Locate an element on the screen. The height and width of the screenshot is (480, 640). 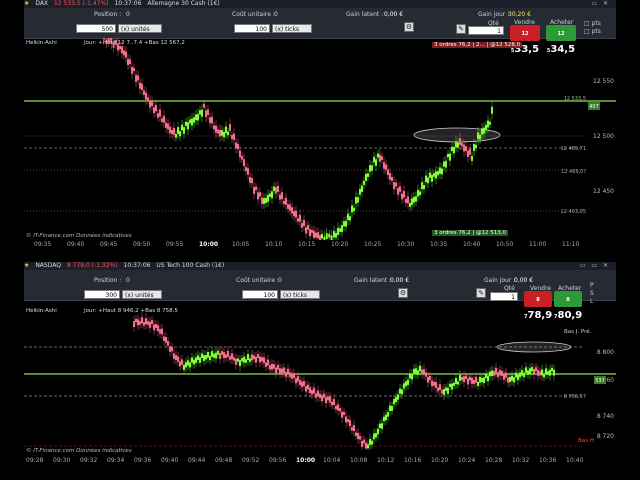
window-controls: ▭ ▭ ✕ is located at coordinates (595, 266).